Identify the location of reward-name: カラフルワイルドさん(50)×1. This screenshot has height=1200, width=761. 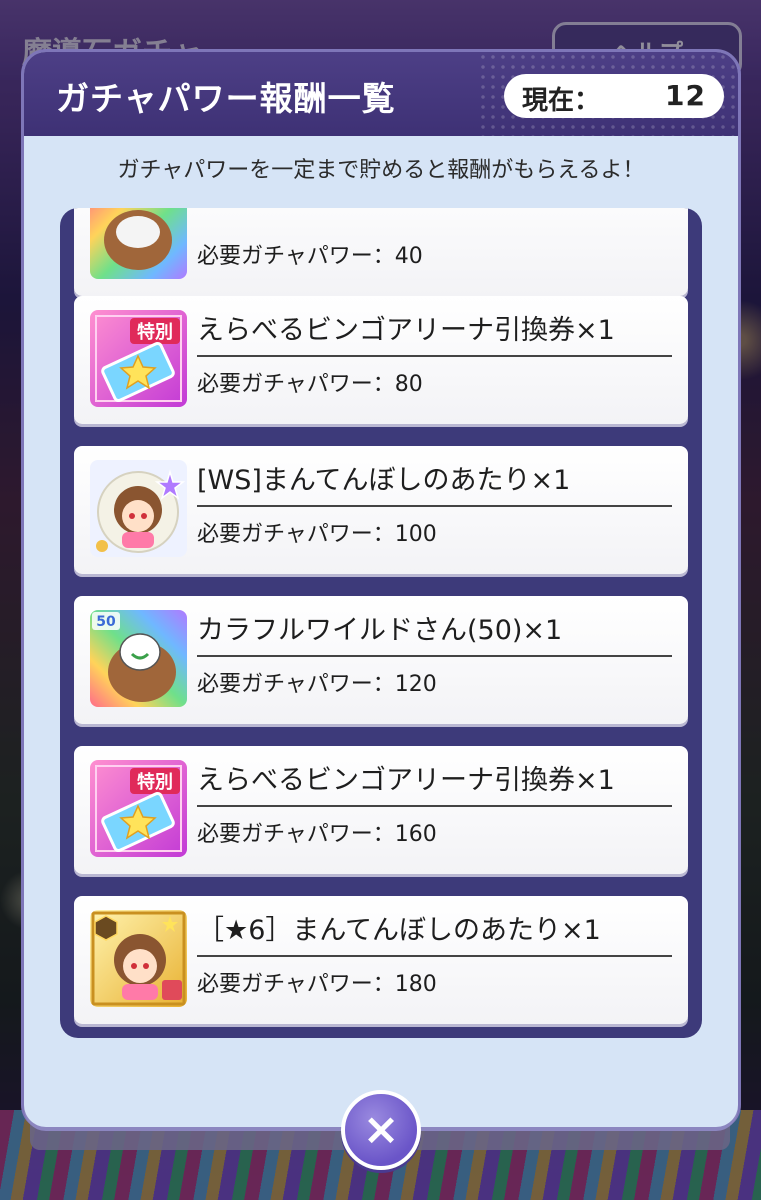
(434, 632).